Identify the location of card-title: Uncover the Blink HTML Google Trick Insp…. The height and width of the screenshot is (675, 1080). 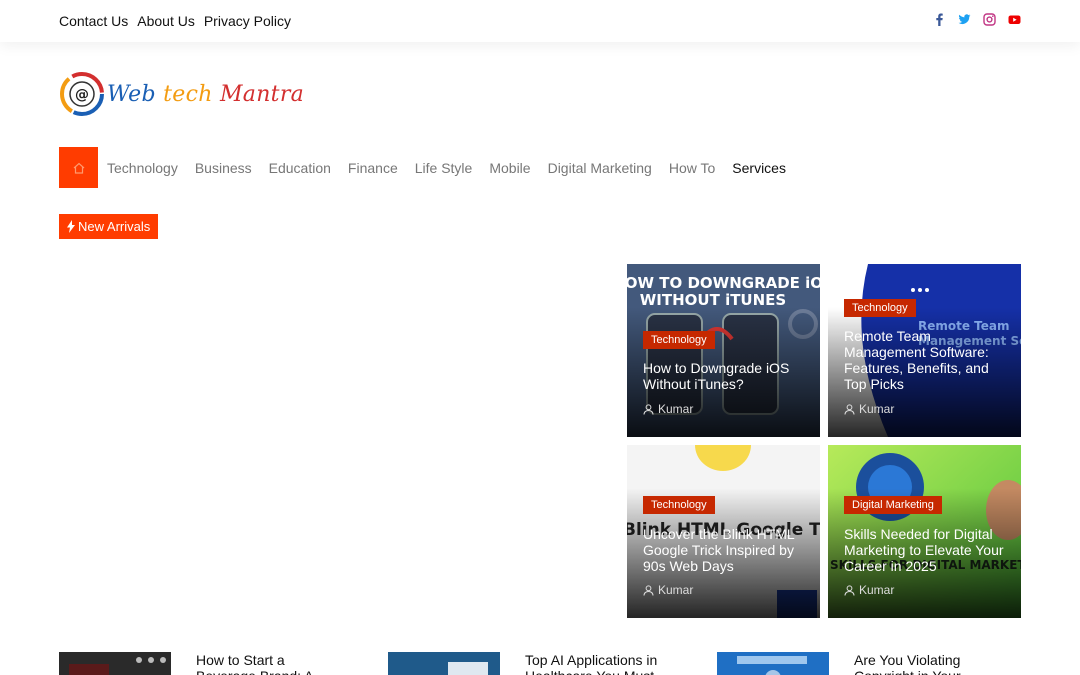
(725, 550).